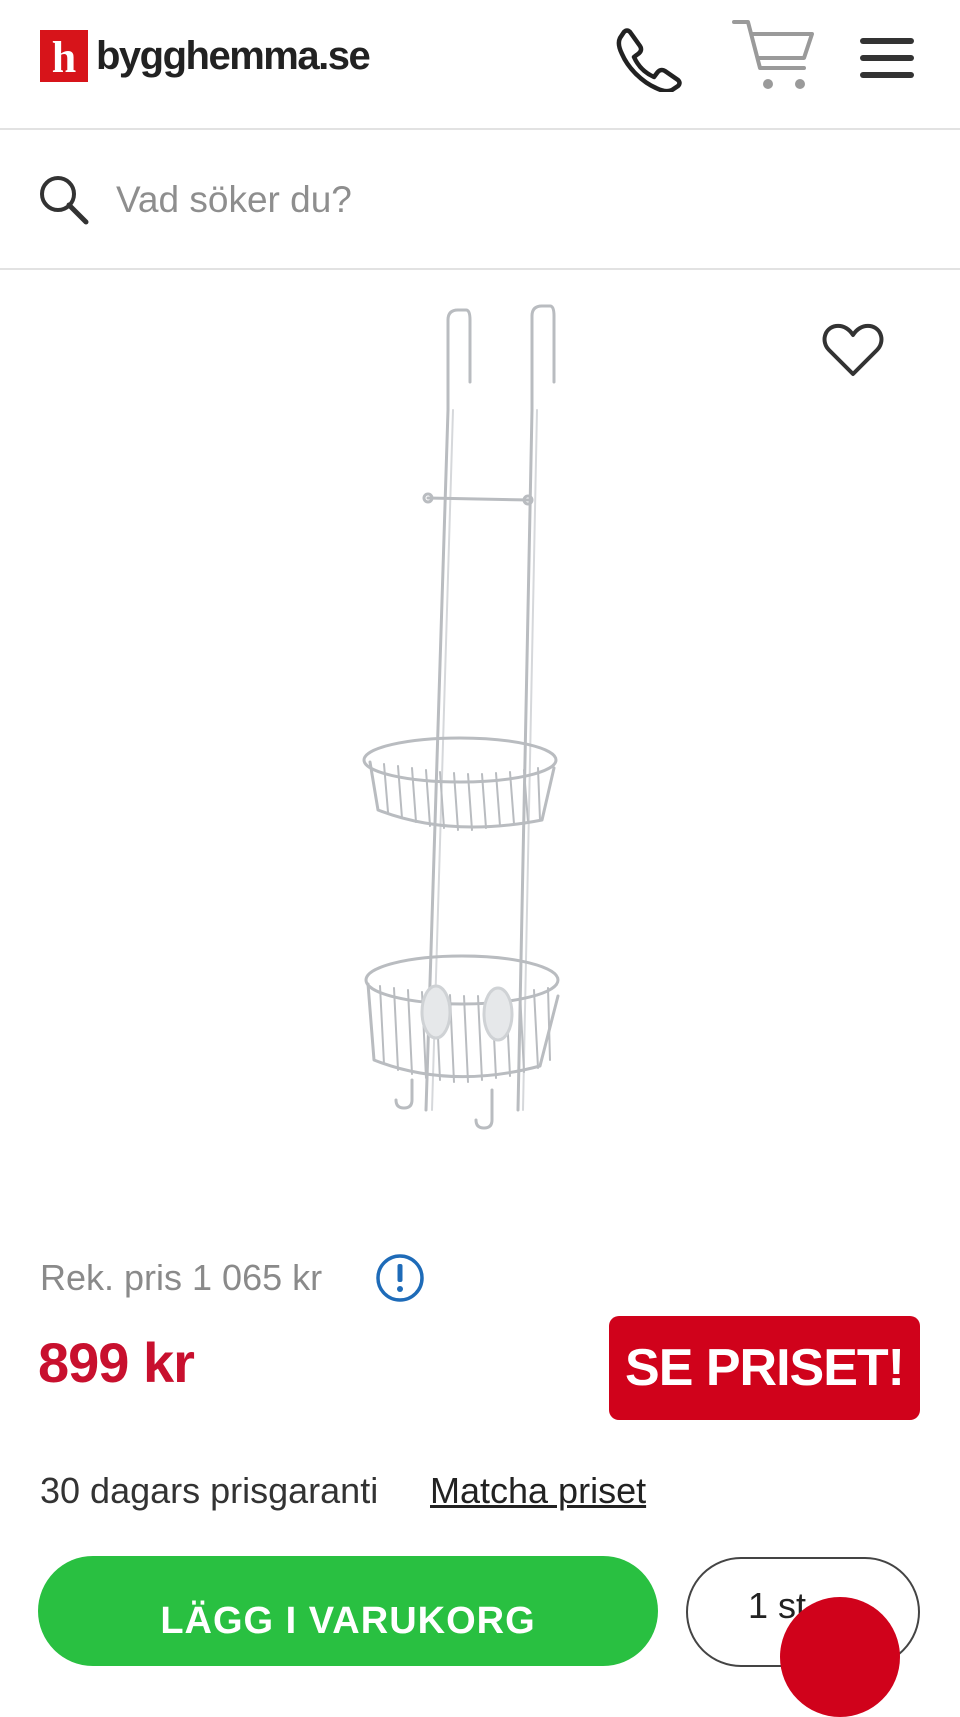 The width and height of the screenshot is (960, 1717). Describe the element at coordinates (400, 1278) in the screenshot. I see `info-icon` at that location.